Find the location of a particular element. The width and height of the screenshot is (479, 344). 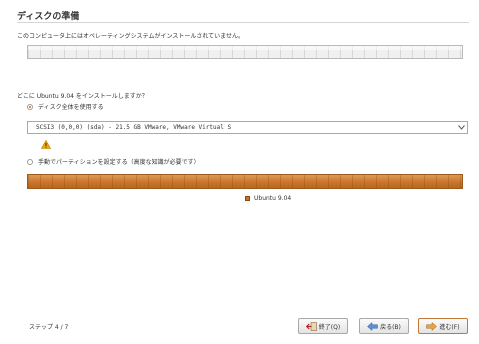

step-indicator-text: ステップ 4 / 7 is located at coordinates (49, 327).